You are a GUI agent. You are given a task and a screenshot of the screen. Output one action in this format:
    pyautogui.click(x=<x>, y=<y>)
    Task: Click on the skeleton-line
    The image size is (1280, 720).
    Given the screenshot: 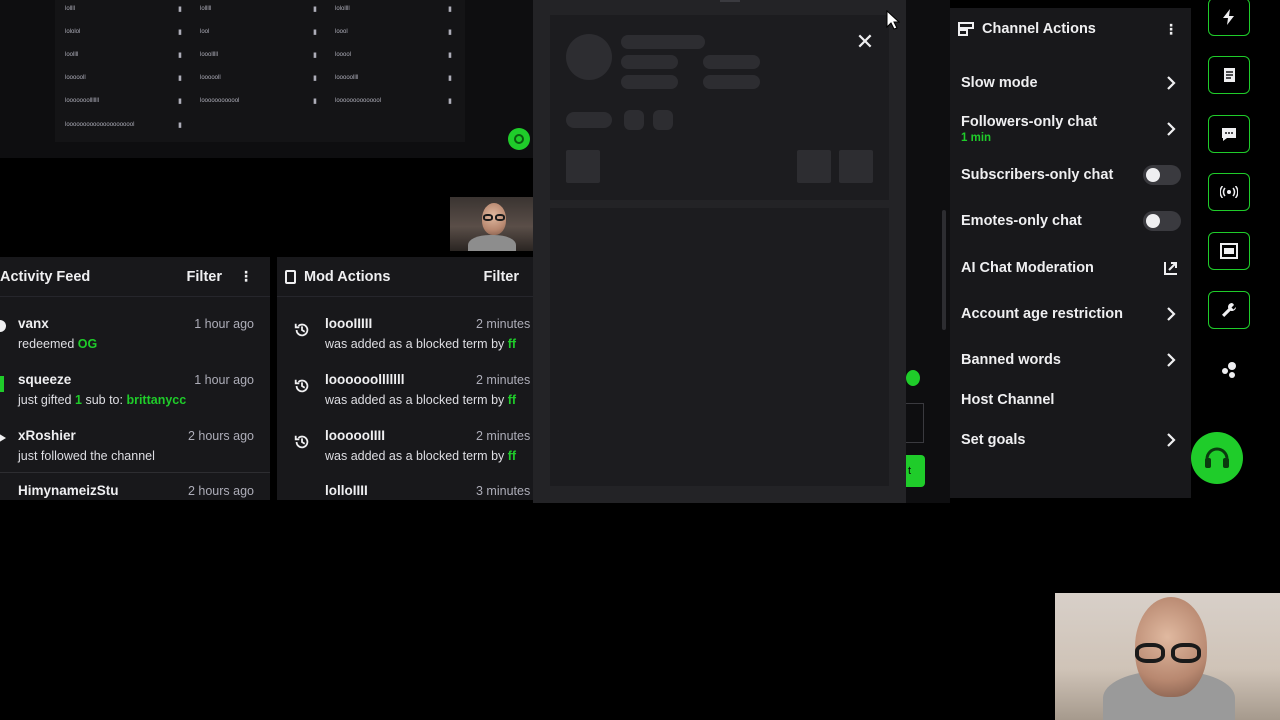 What is the action you would take?
    pyautogui.click(x=649, y=82)
    